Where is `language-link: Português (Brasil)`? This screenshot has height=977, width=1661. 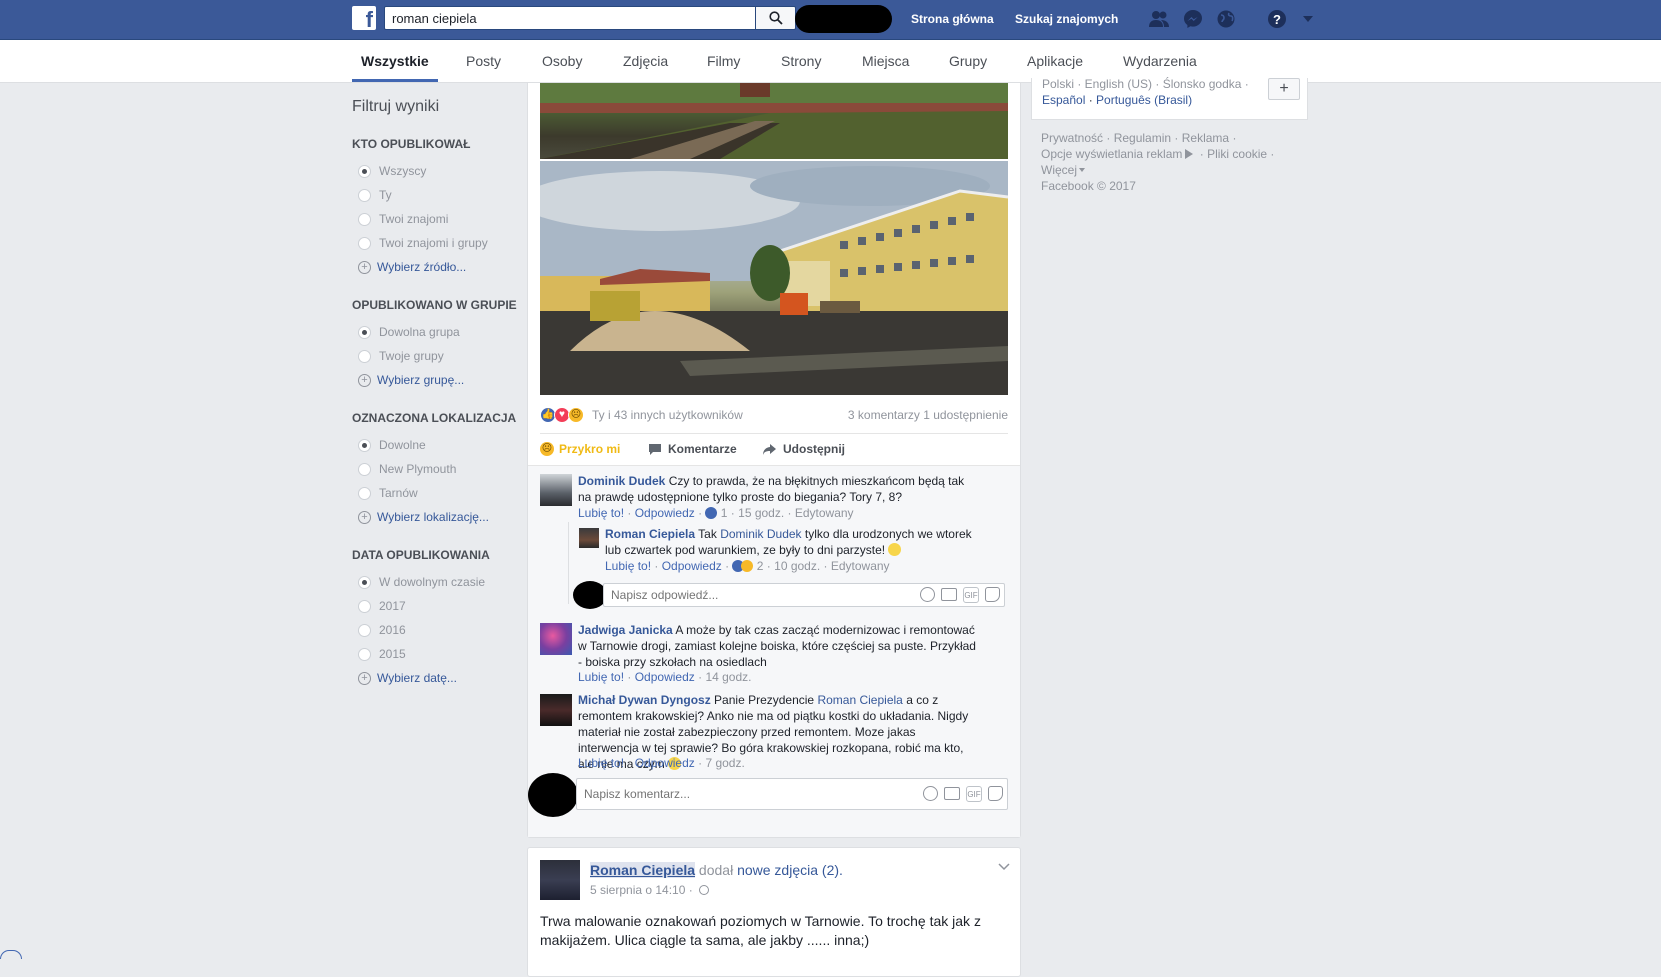 language-link: Português (Brasil) is located at coordinates (1144, 100).